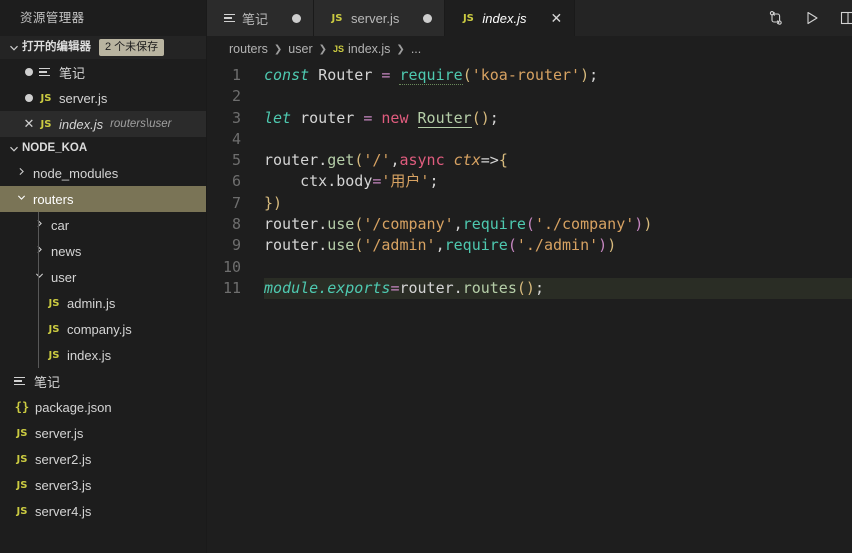 The height and width of the screenshot is (553, 852). Describe the element at coordinates (103, 433) in the screenshot. I see `tree-item-serverjs: JS server.js` at that location.